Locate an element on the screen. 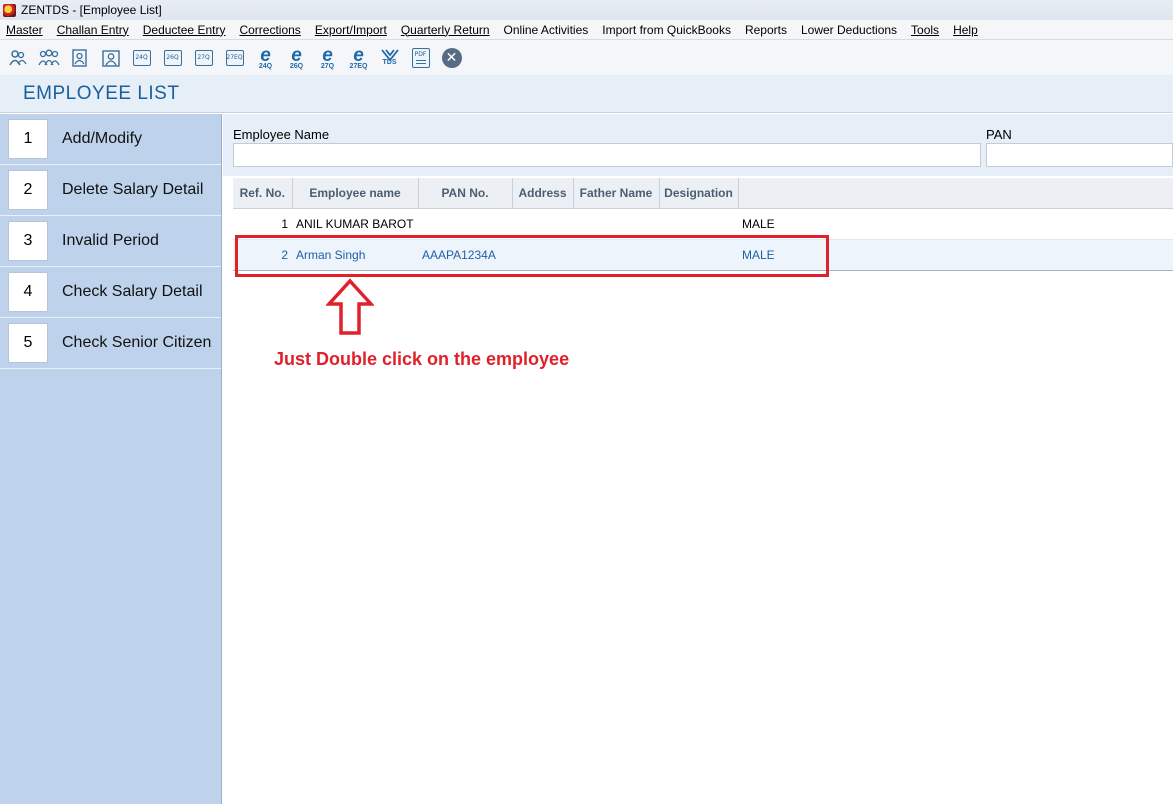  menu-label: Help is located at coordinates (965, 29).